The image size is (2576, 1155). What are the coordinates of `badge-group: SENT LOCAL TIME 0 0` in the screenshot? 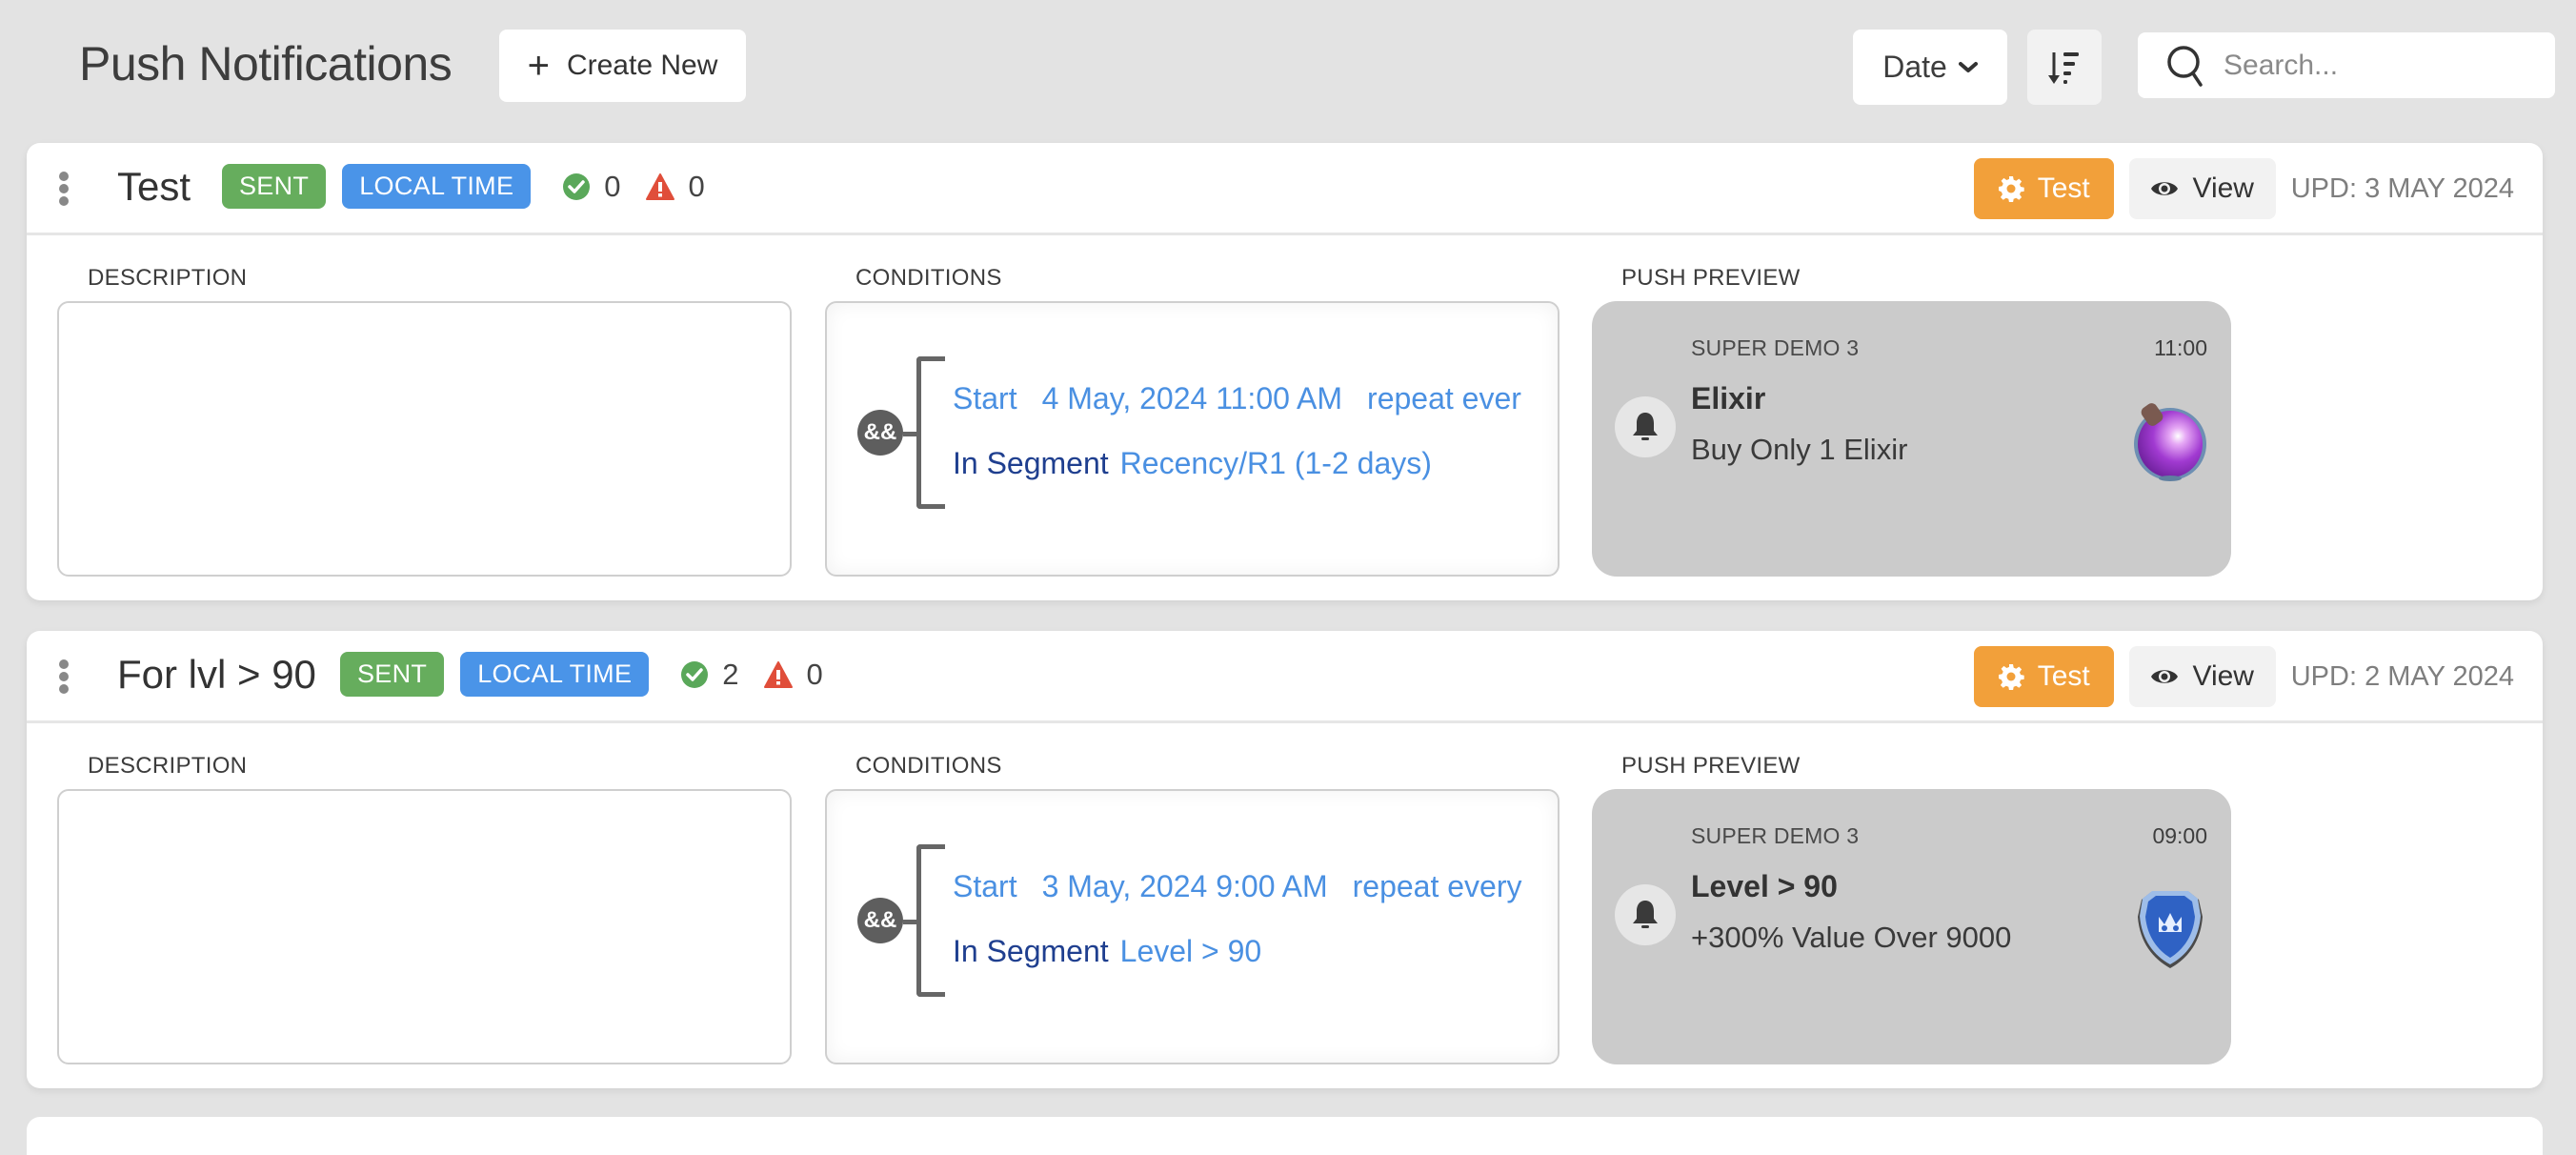 It's located at (463, 186).